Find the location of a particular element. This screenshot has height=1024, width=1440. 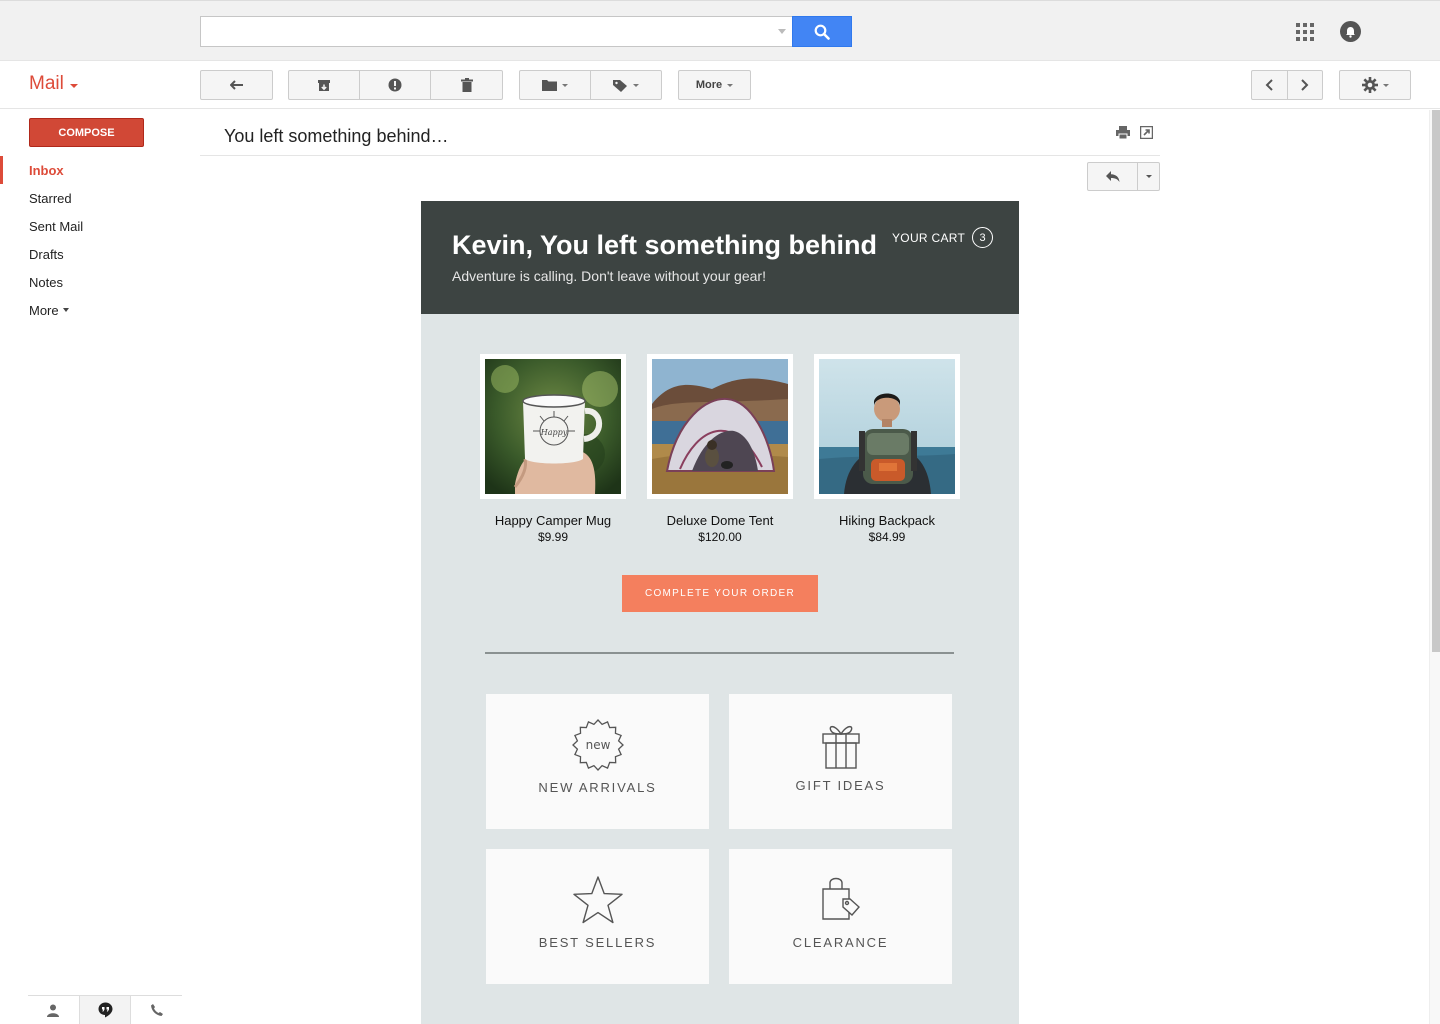

sidebar-item-label: More is located at coordinates (44, 310).